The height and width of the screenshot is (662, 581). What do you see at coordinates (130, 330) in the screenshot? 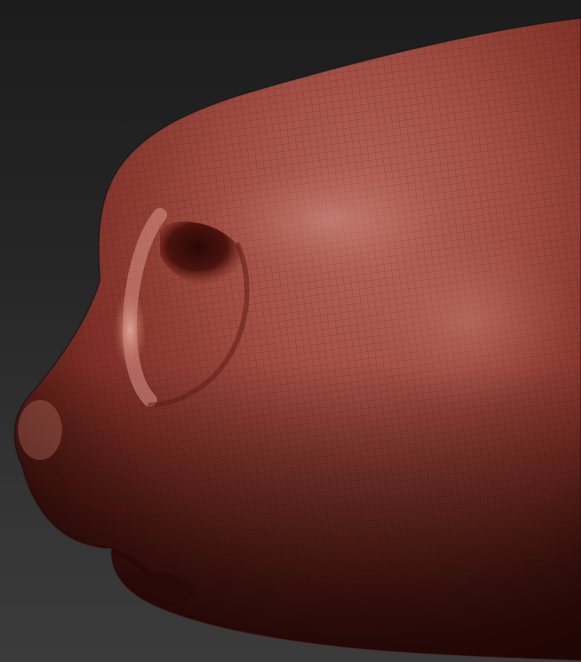
I see `ala-highlight` at bounding box center [130, 330].